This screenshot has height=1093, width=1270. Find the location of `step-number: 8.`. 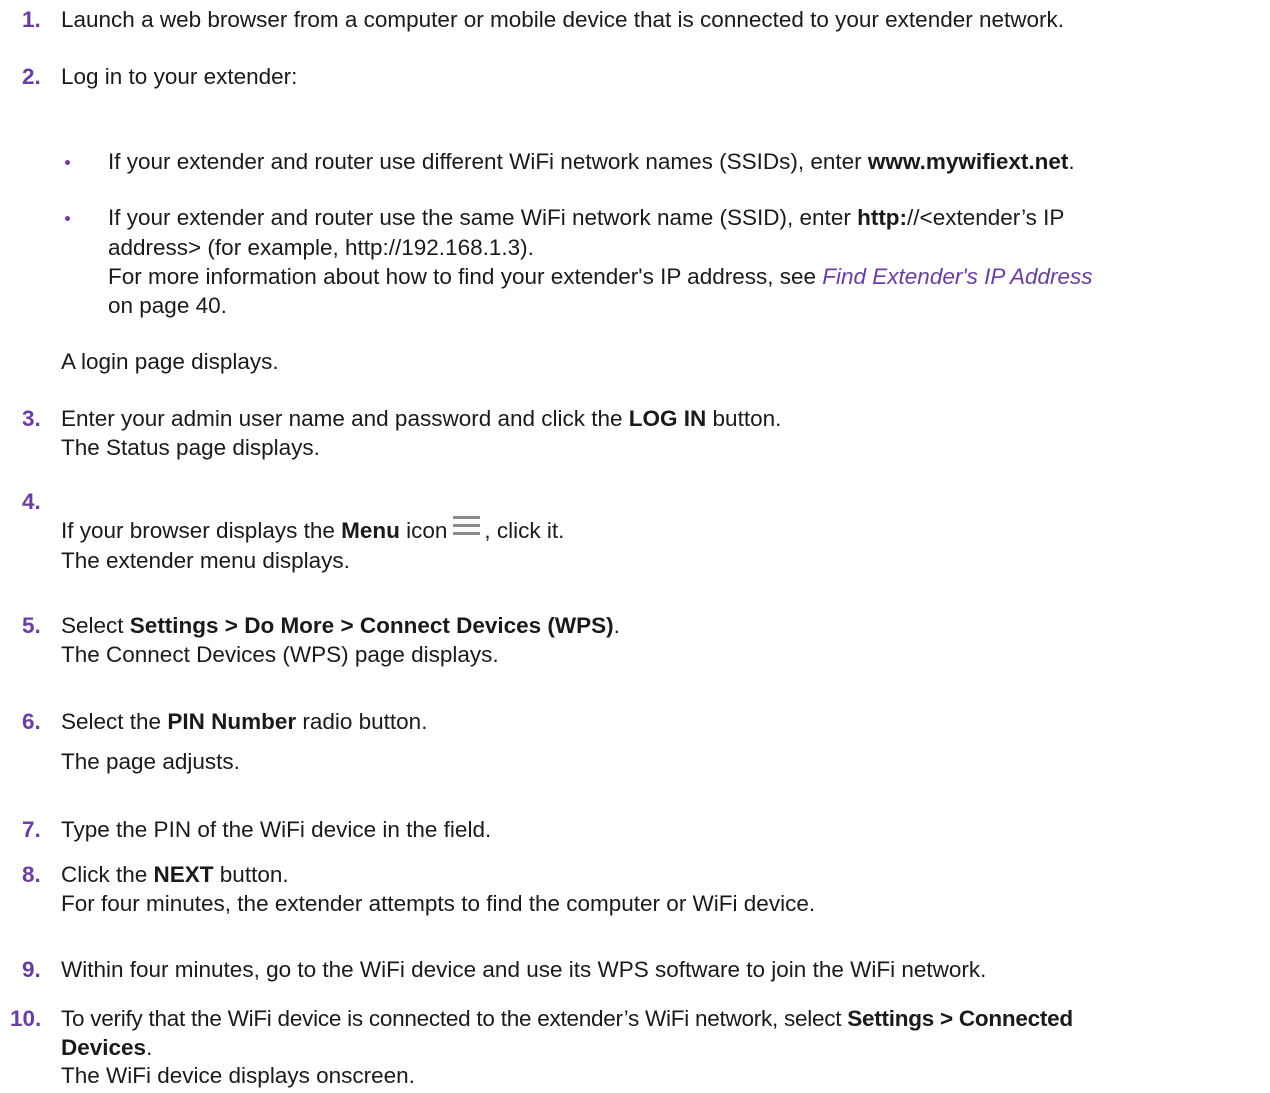

step-number: 8. is located at coordinates (31, 874).